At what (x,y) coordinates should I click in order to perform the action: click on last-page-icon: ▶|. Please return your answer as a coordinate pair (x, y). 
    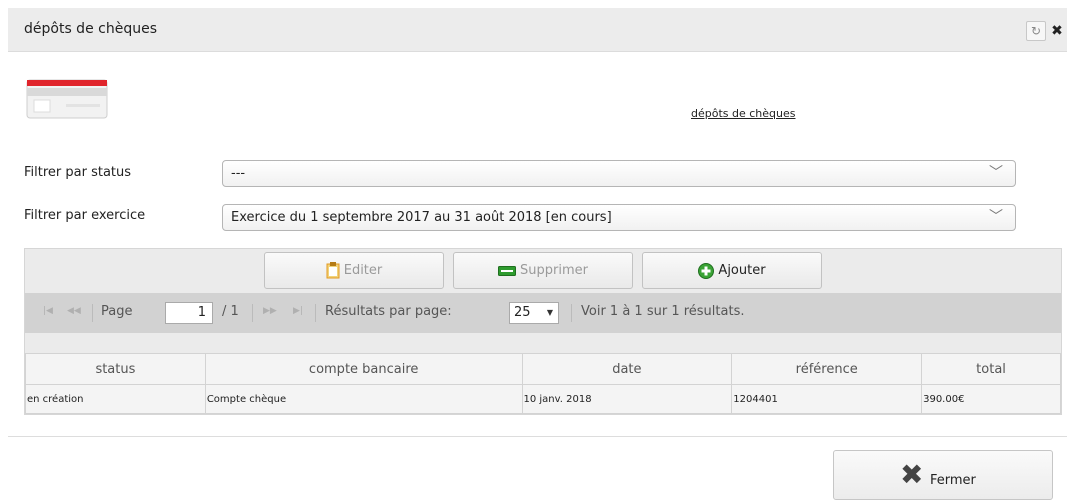
    Looking at the image, I should click on (298, 311).